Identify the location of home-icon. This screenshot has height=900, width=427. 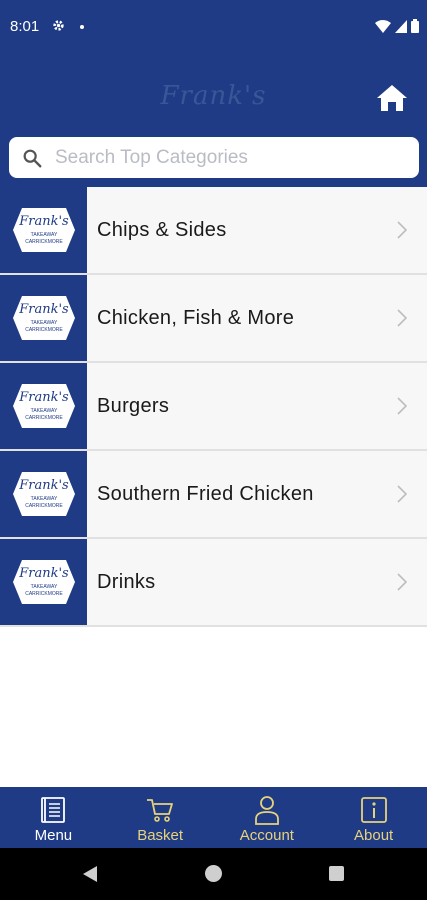
(392, 98).